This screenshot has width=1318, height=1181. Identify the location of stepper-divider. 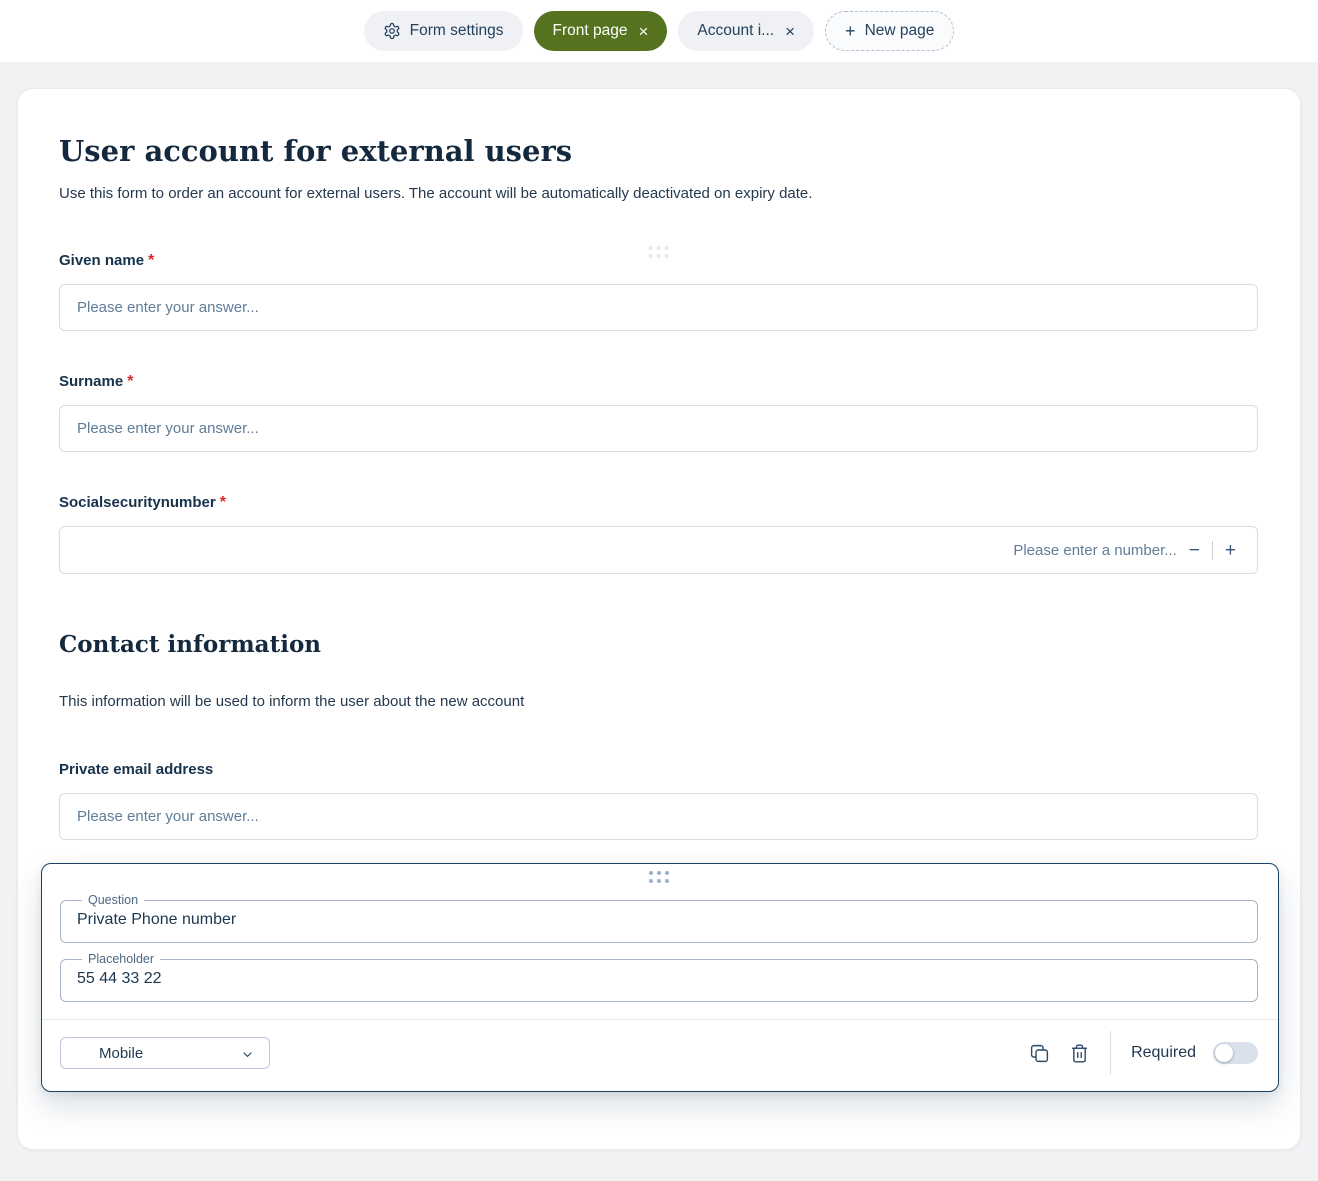
(1212, 550).